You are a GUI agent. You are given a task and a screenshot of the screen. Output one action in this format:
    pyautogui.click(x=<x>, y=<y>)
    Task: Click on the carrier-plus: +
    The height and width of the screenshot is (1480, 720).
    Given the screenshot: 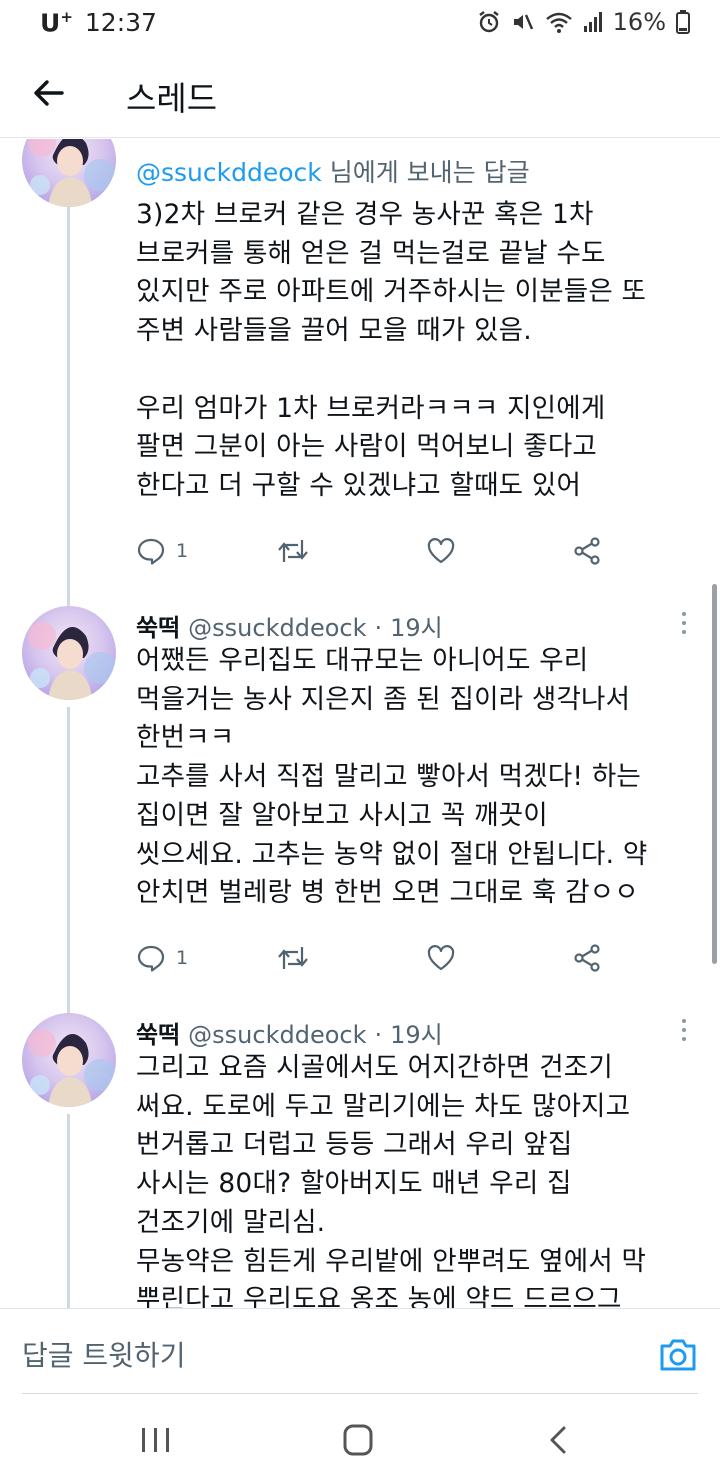 What is the action you would take?
    pyautogui.click(x=66, y=17)
    